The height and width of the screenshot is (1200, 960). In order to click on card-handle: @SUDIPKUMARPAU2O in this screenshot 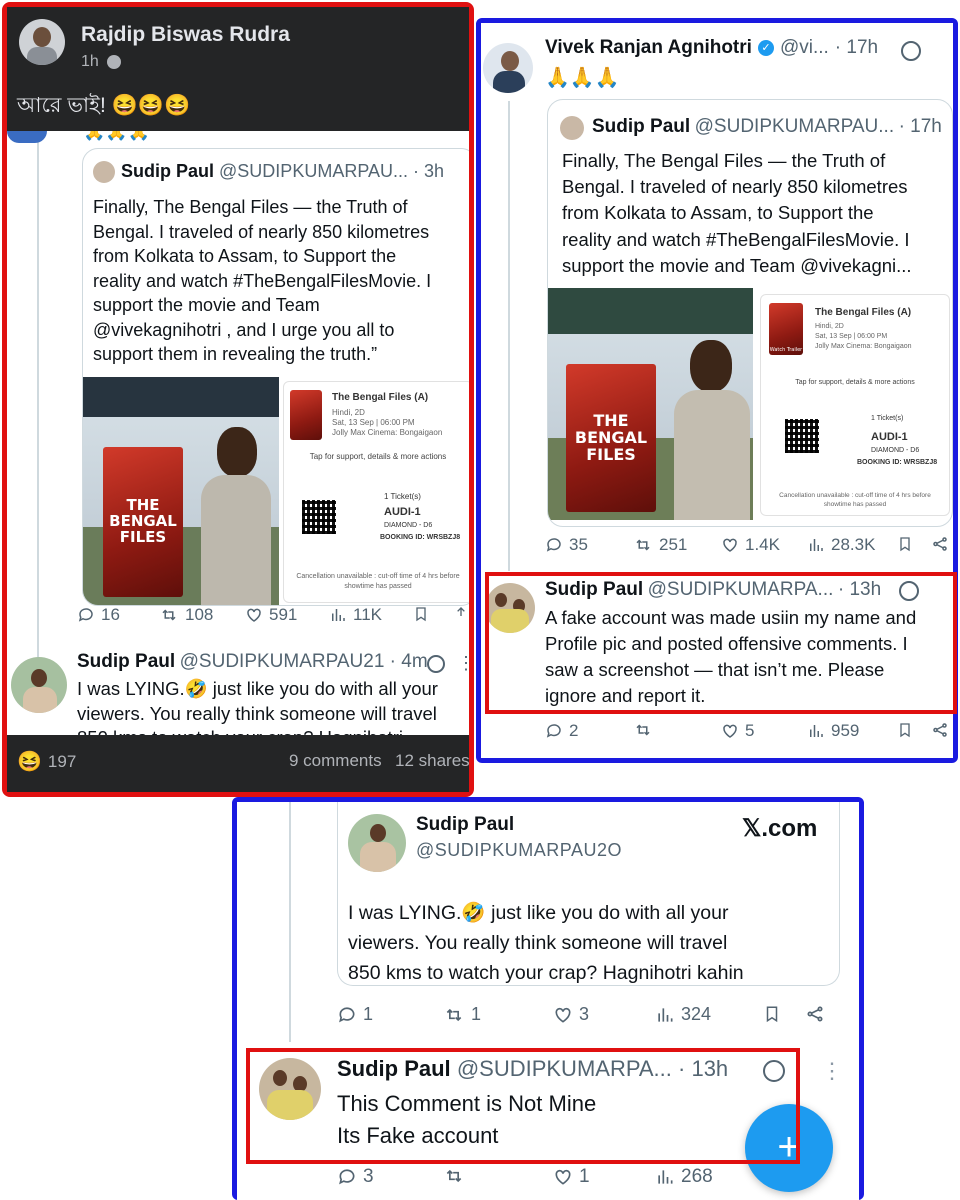, I will do `click(519, 850)`.